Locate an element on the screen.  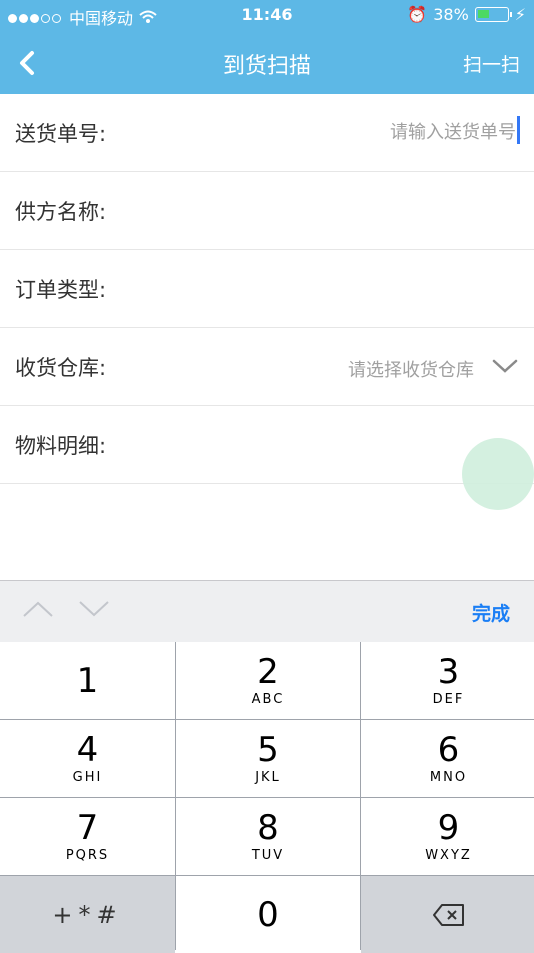
key-letters: JKL is located at coordinates (268, 777).